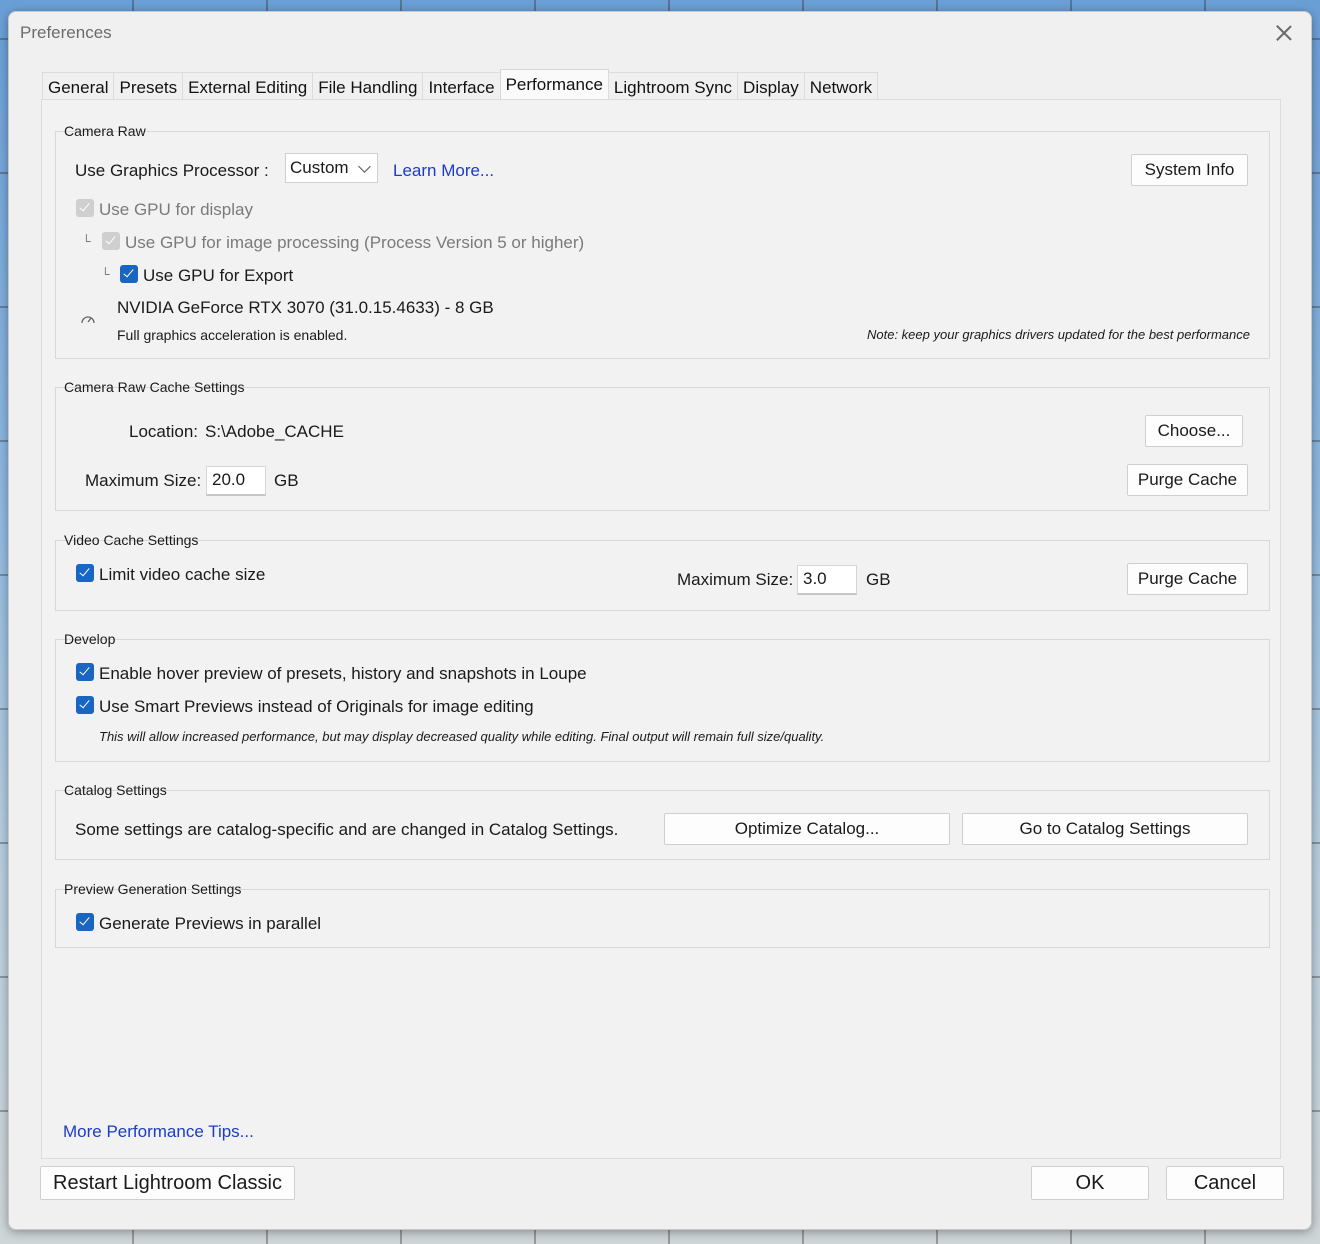 This screenshot has width=1320, height=1244. I want to click on max-size-label: Maximum Size:, so click(143, 480).